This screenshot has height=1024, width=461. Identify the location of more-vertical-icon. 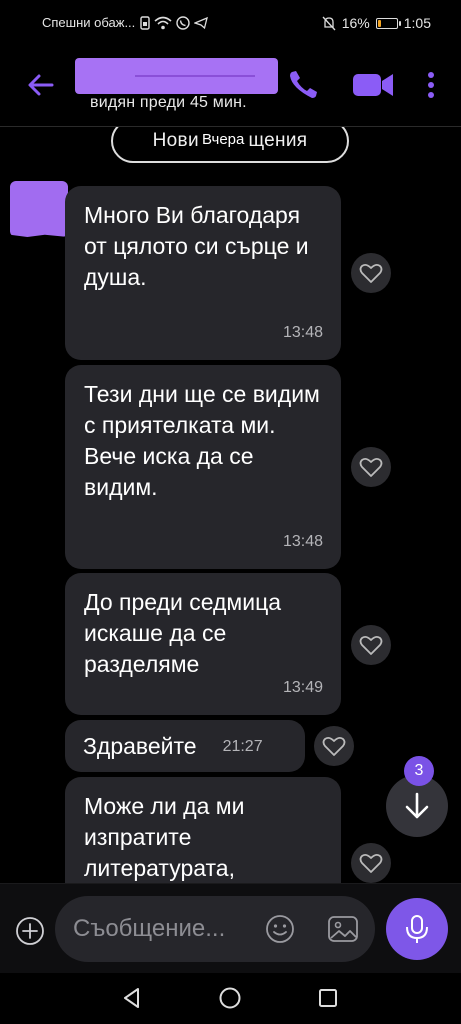
(431, 85).